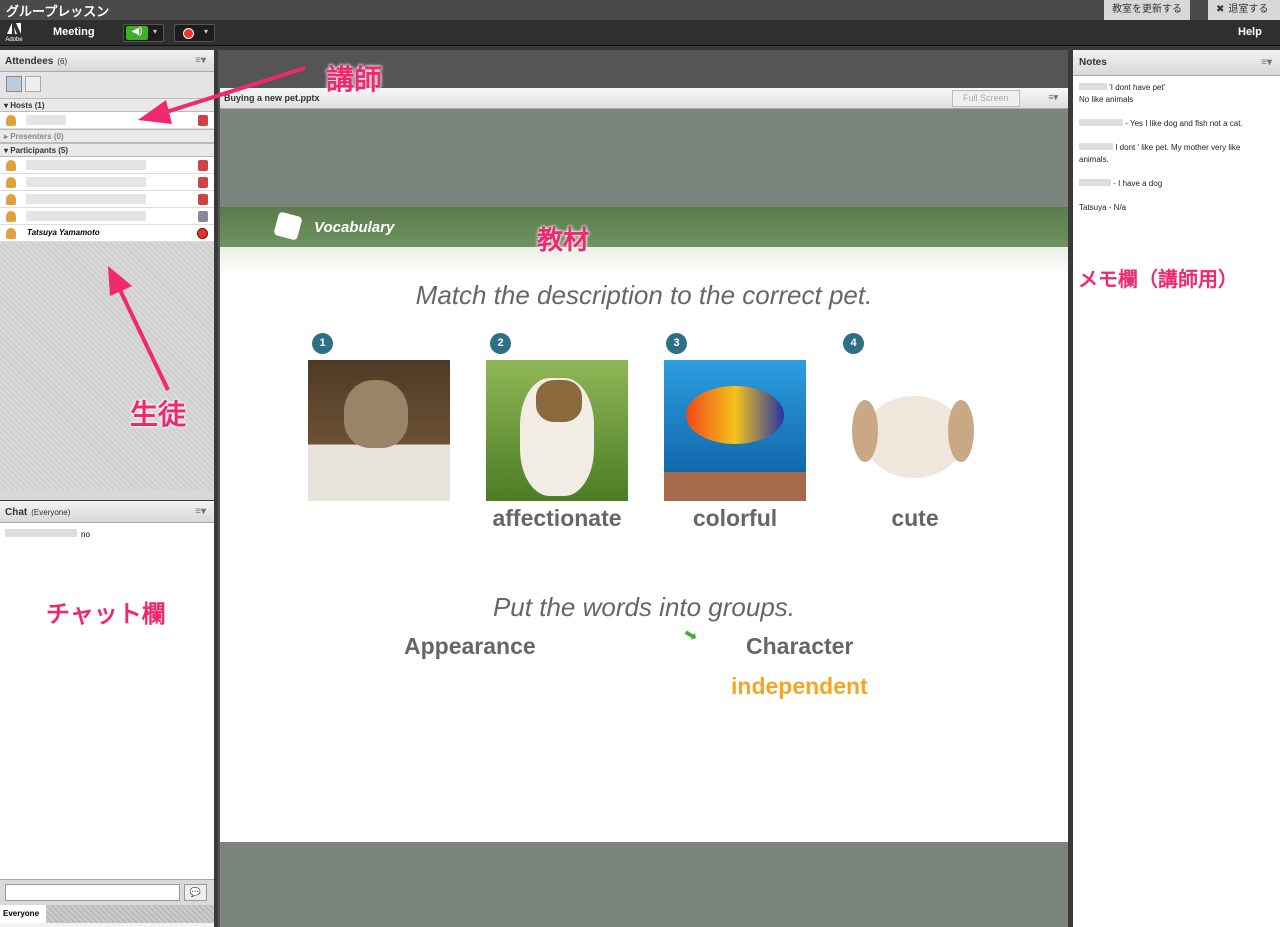  Describe the element at coordinates (106, 614) in the screenshot. I see `annotation-chat: チャット欄` at that location.